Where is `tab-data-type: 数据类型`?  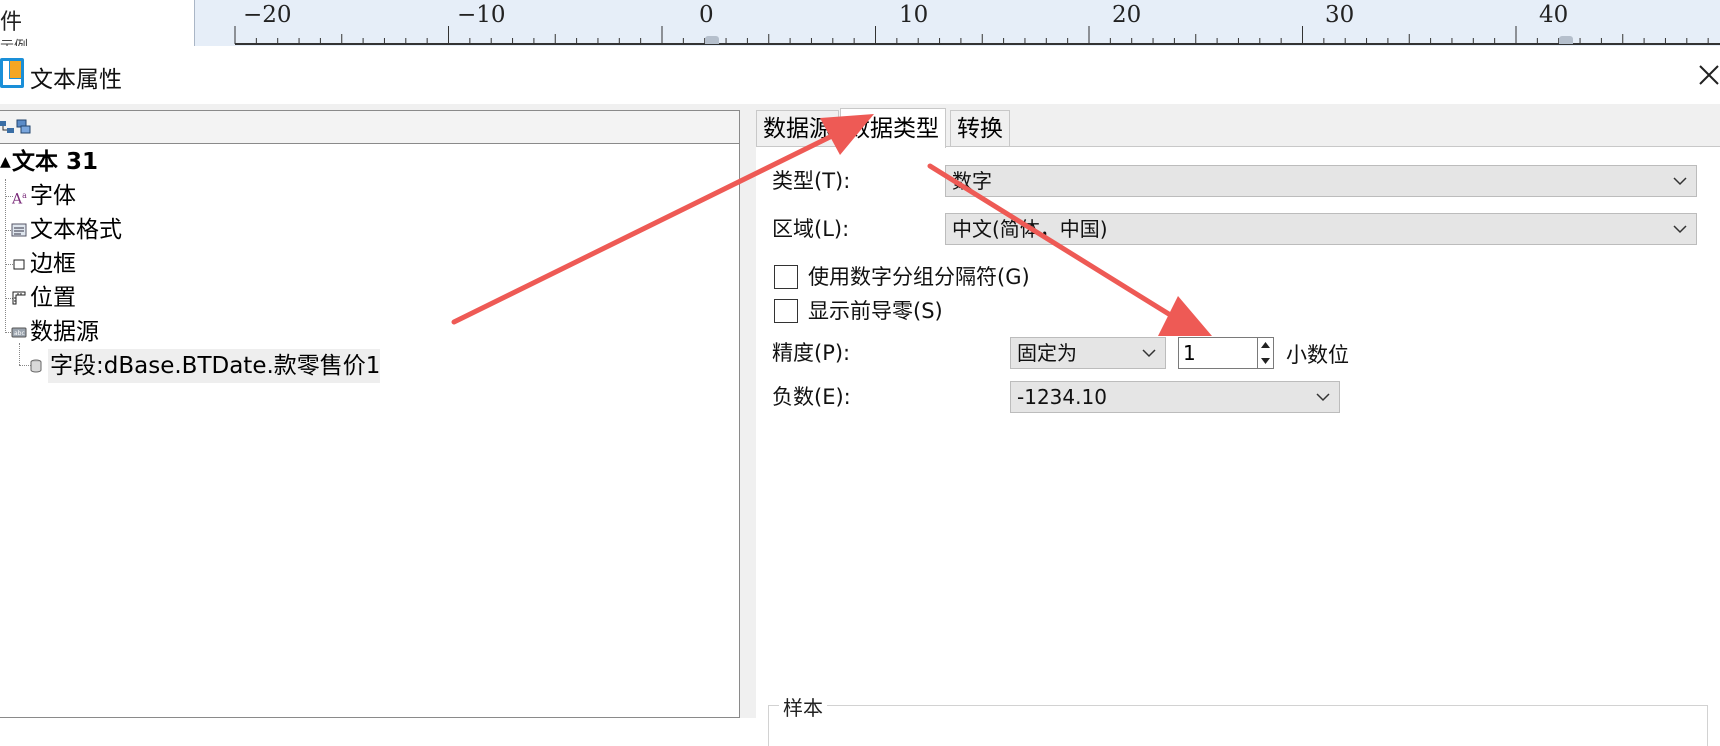 tab-data-type: 数据类型 is located at coordinates (893, 128).